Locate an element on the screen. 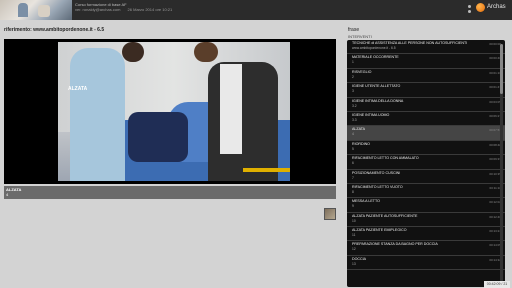  sidebar-subtitle: INTERVENTI is located at coordinates (360, 36).